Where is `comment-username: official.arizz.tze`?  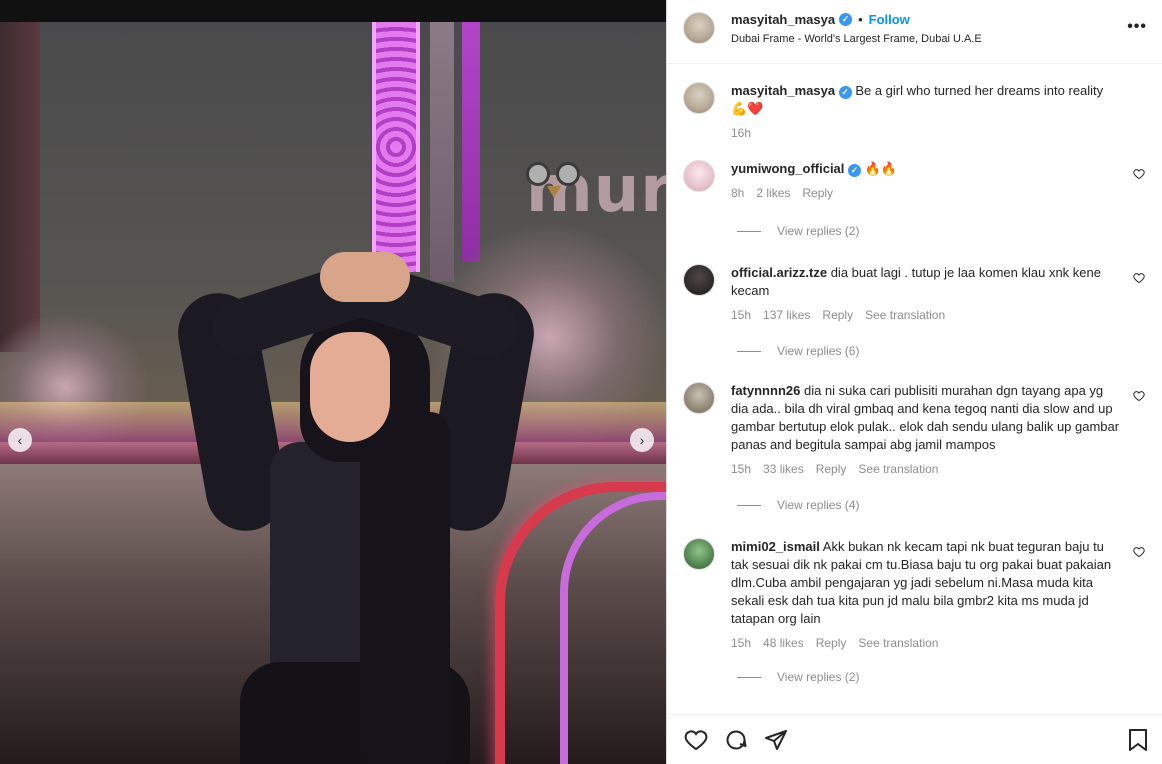 comment-username: official.arizz.tze is located at coordinates (779, 272).